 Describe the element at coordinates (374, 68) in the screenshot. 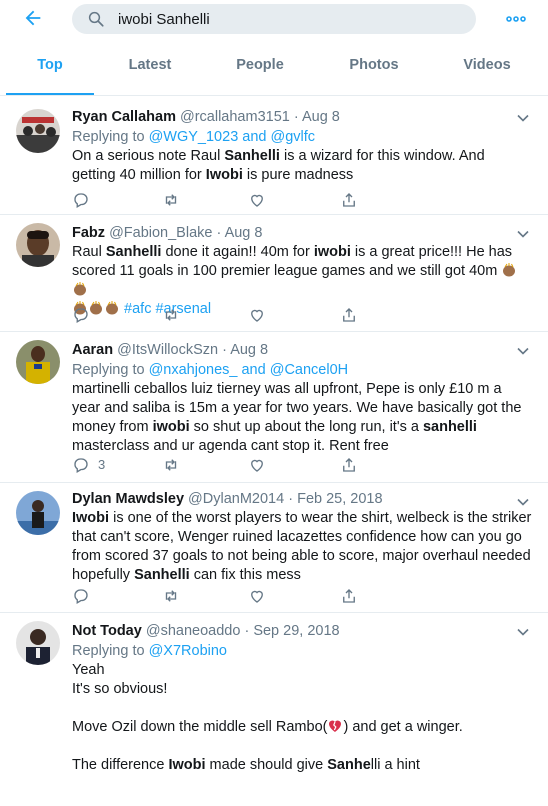

I see `tab-photos: Photos` at that location.